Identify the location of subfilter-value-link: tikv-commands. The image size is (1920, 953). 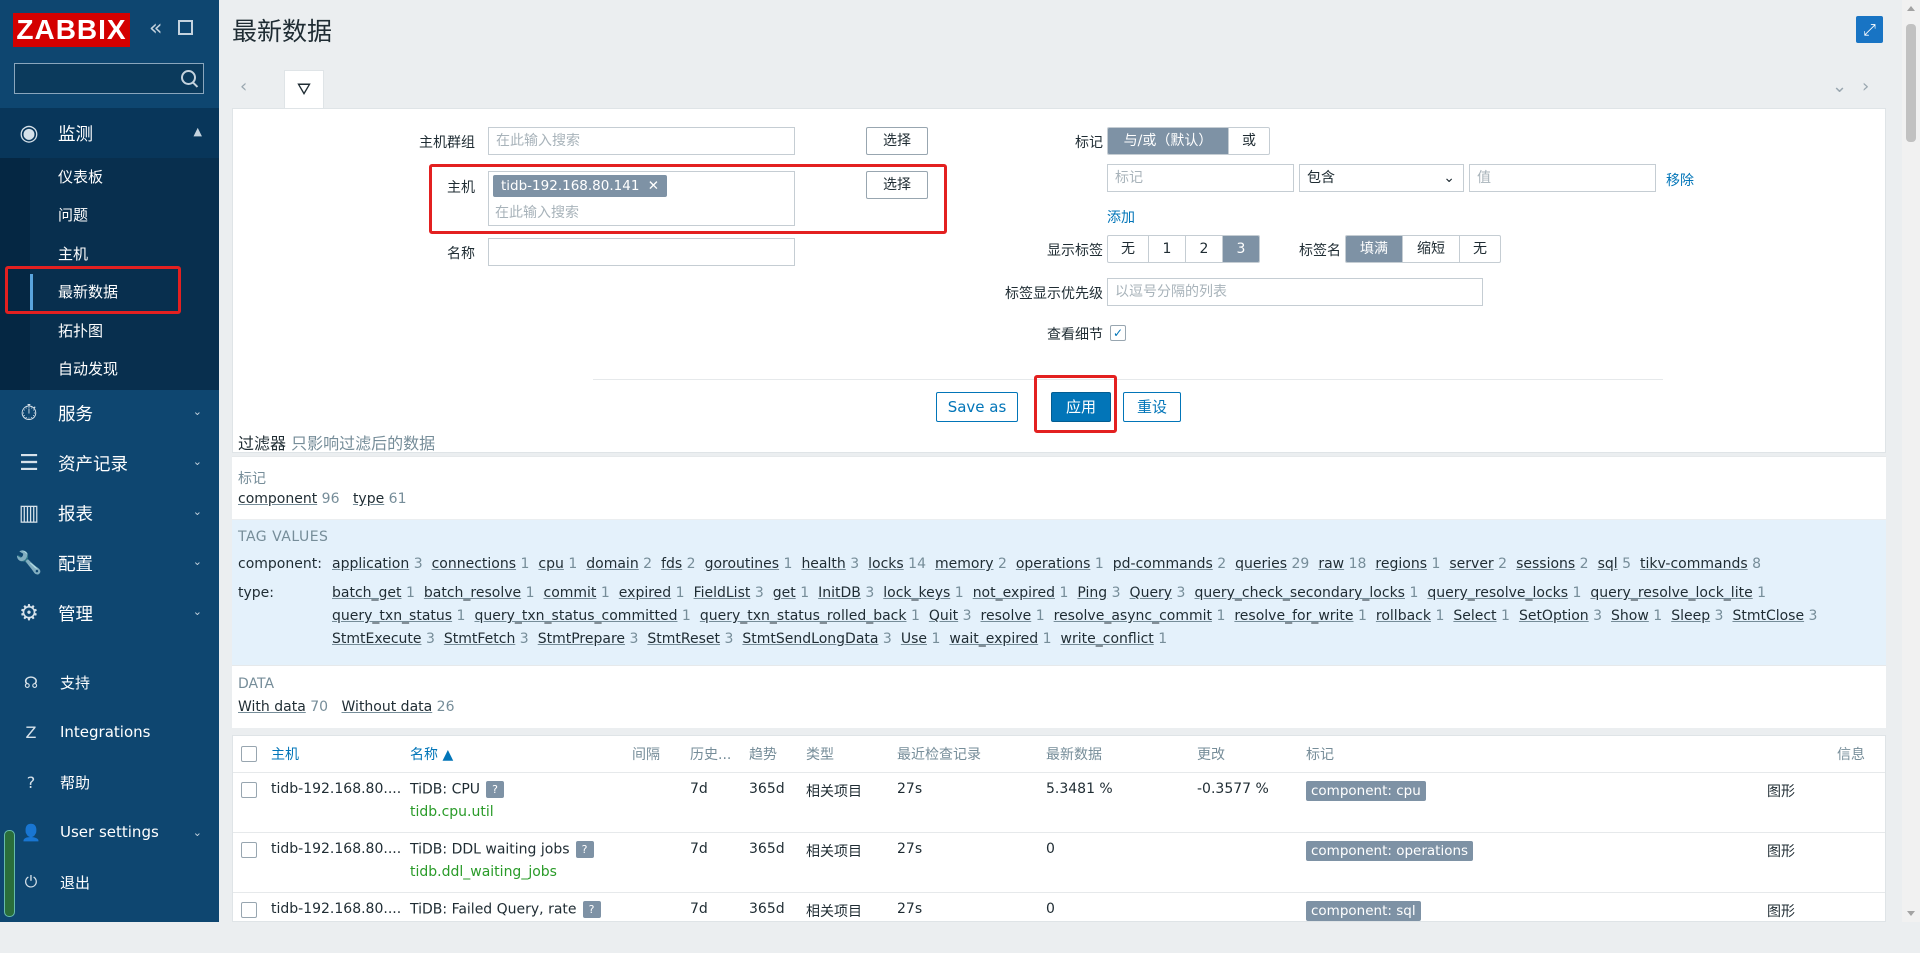
(1694, 564).